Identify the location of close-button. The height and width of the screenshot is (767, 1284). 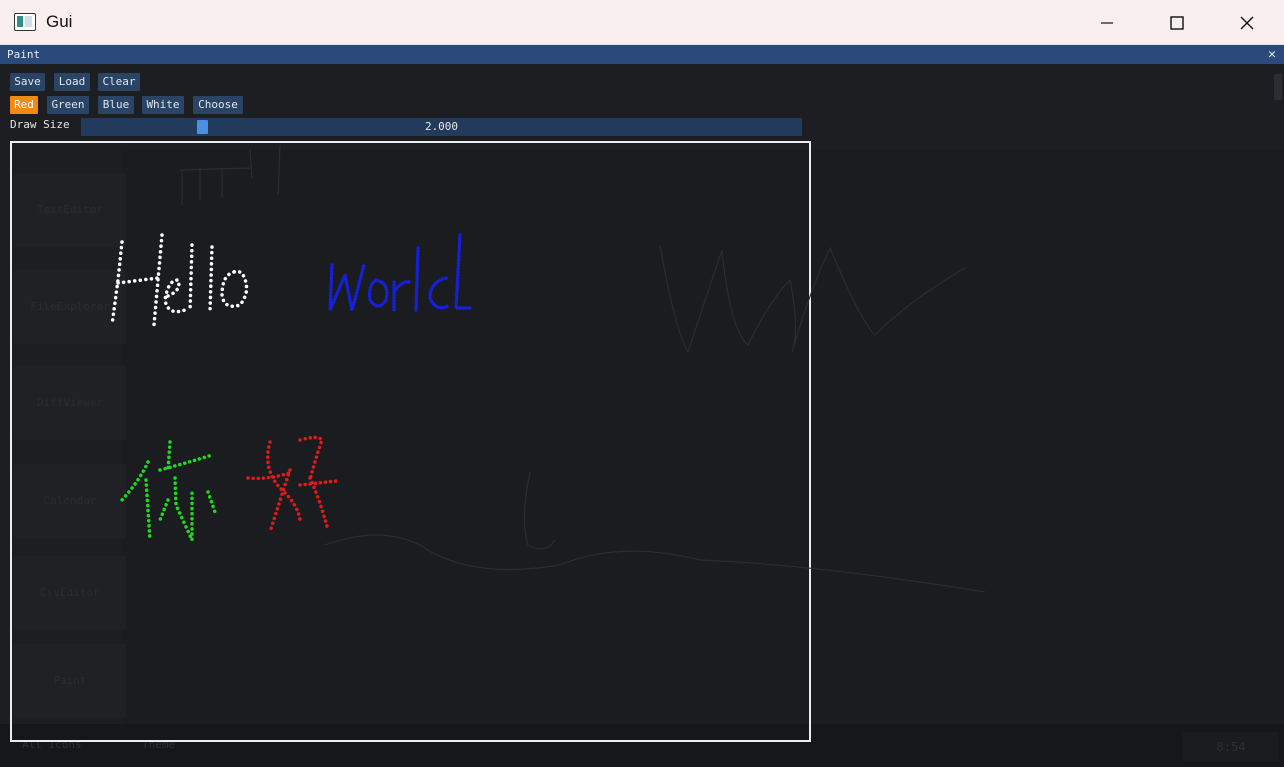
(1247, 22).